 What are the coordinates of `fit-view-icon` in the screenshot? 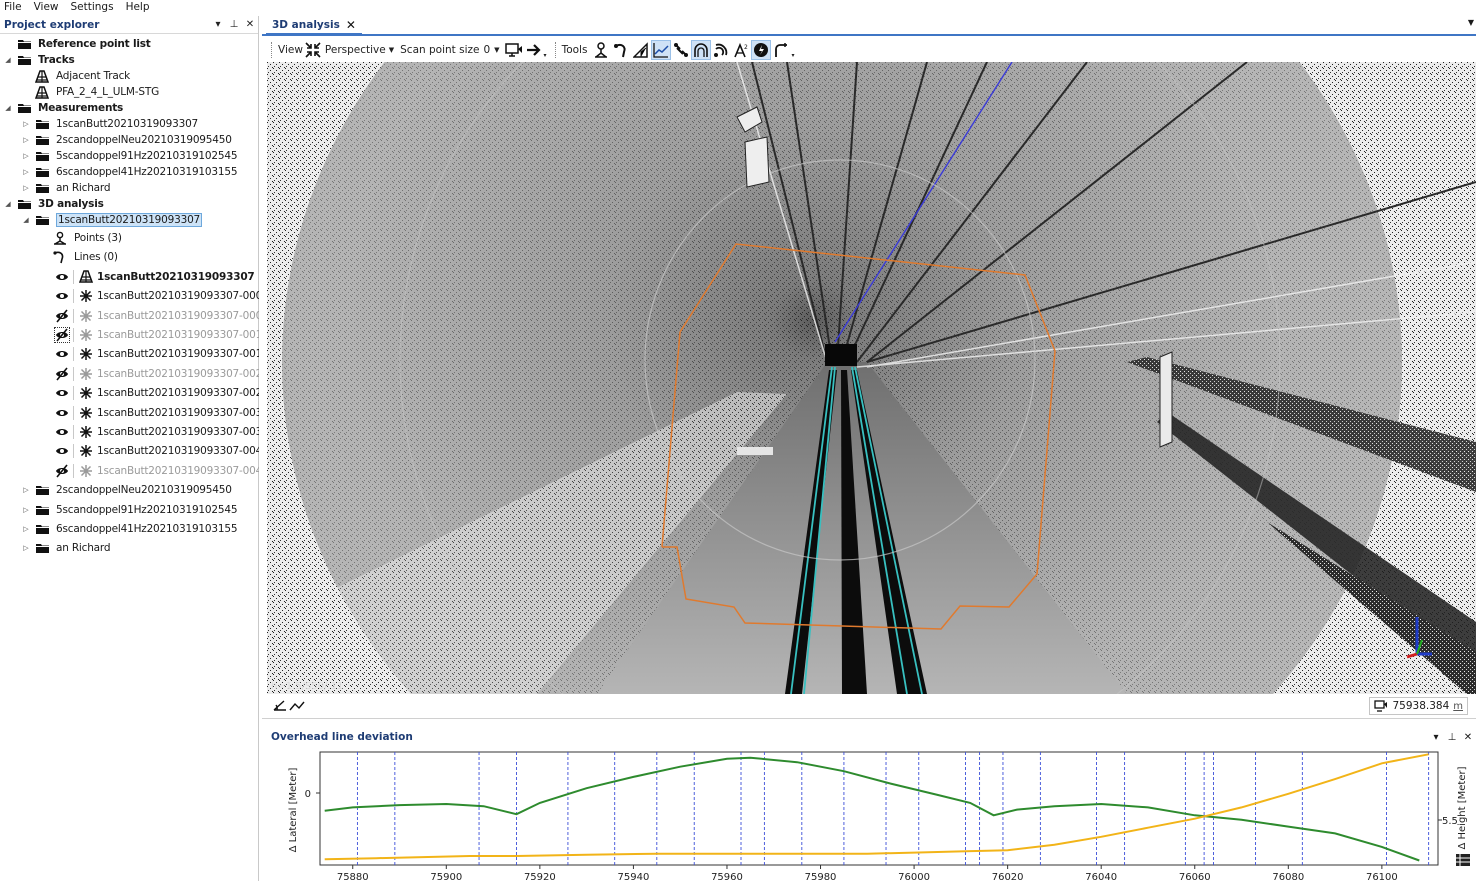 It's located at (313, 50).